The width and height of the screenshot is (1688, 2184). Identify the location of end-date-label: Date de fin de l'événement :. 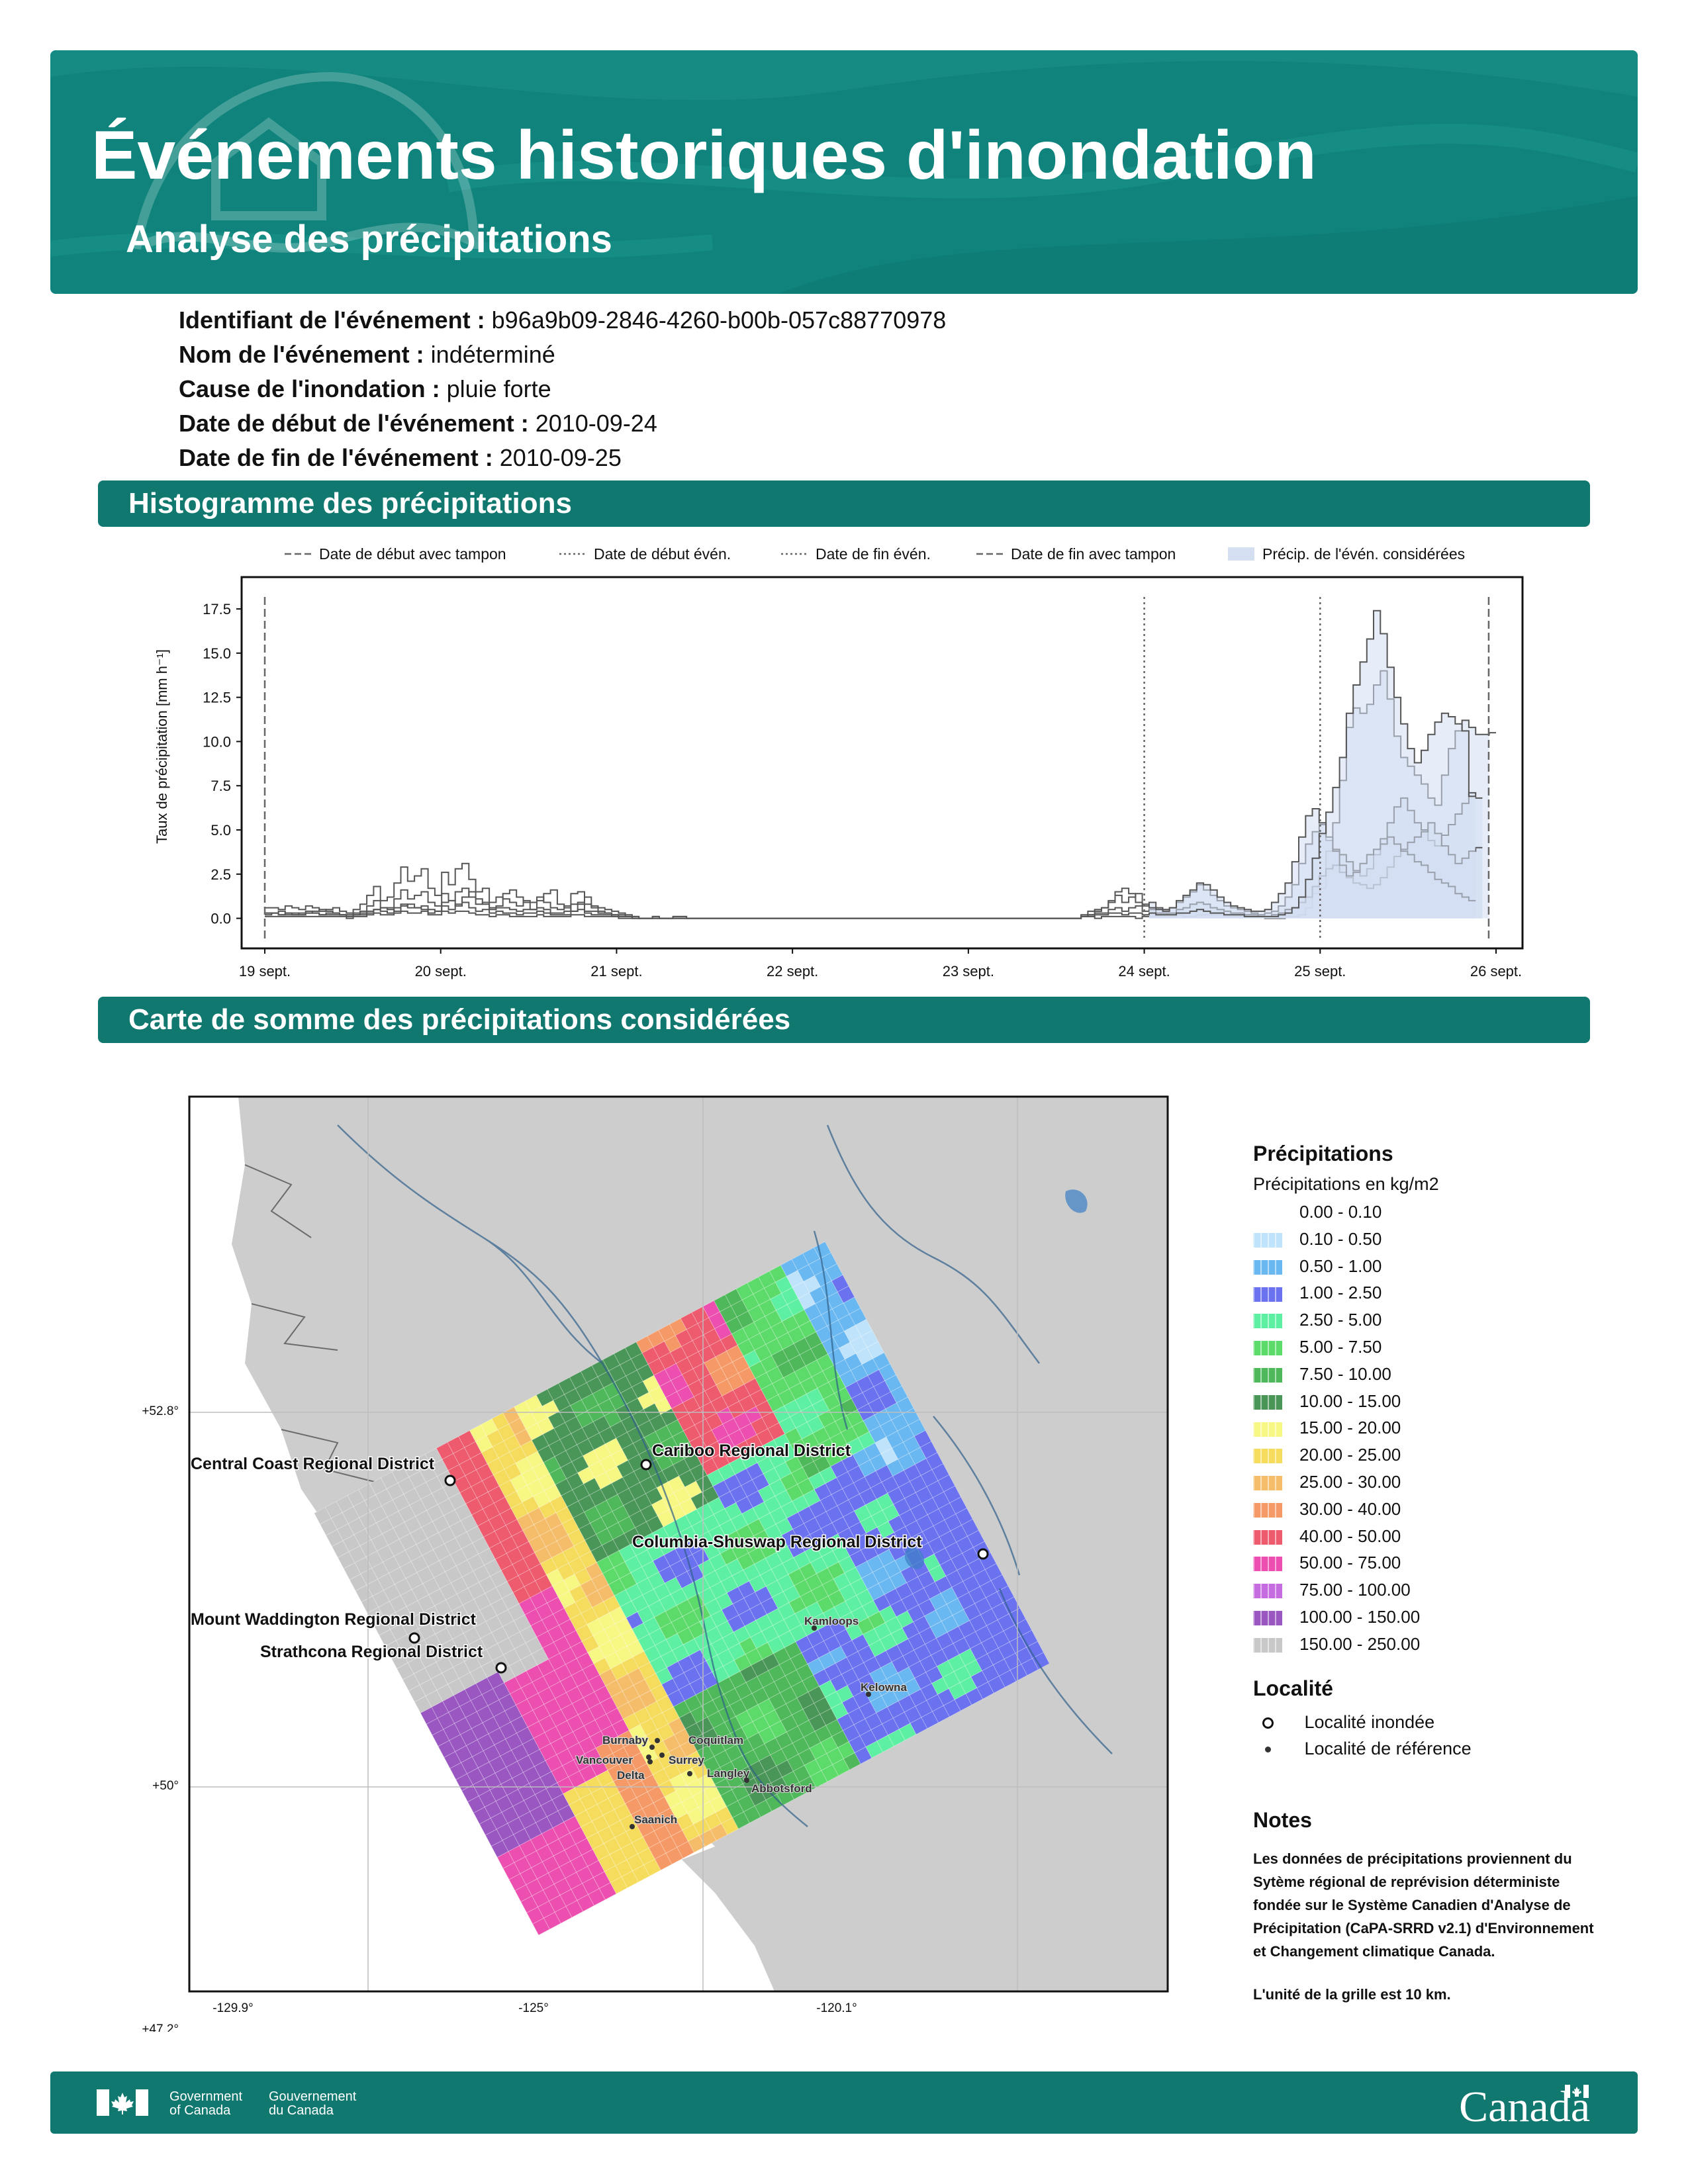
(336, 457).